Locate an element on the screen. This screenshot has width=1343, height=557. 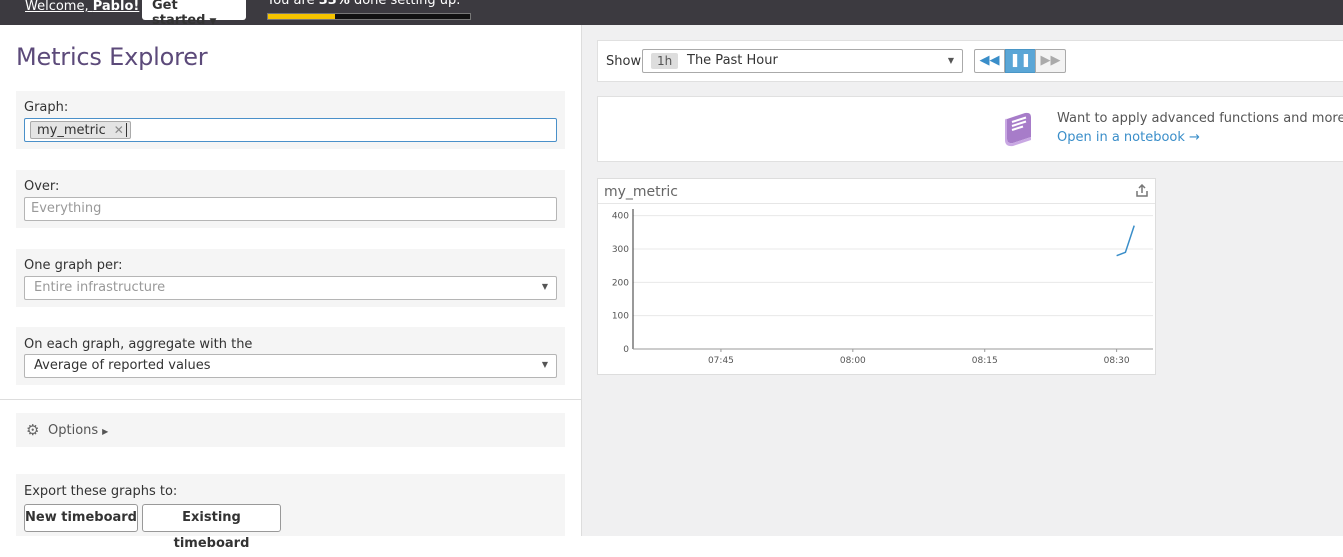
metric-chip: my_metric ✕ is located at coordinates (80, 130).